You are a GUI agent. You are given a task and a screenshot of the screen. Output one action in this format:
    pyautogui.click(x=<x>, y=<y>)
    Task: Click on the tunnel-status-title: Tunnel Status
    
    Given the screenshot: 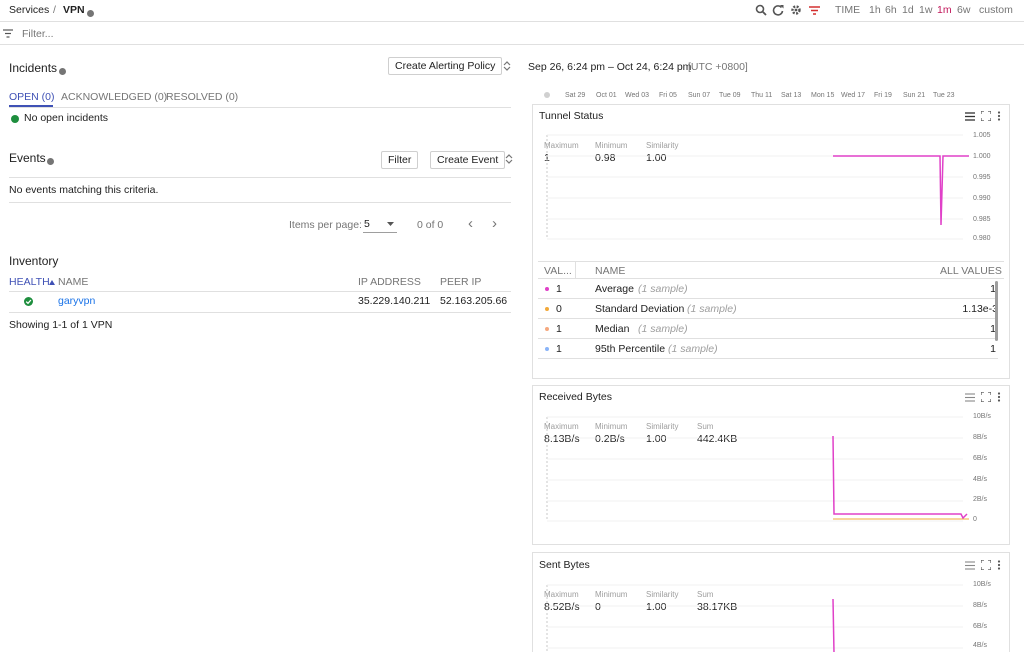 What is the action you would take?
    pyautogui.click(x=571, y=116)
    